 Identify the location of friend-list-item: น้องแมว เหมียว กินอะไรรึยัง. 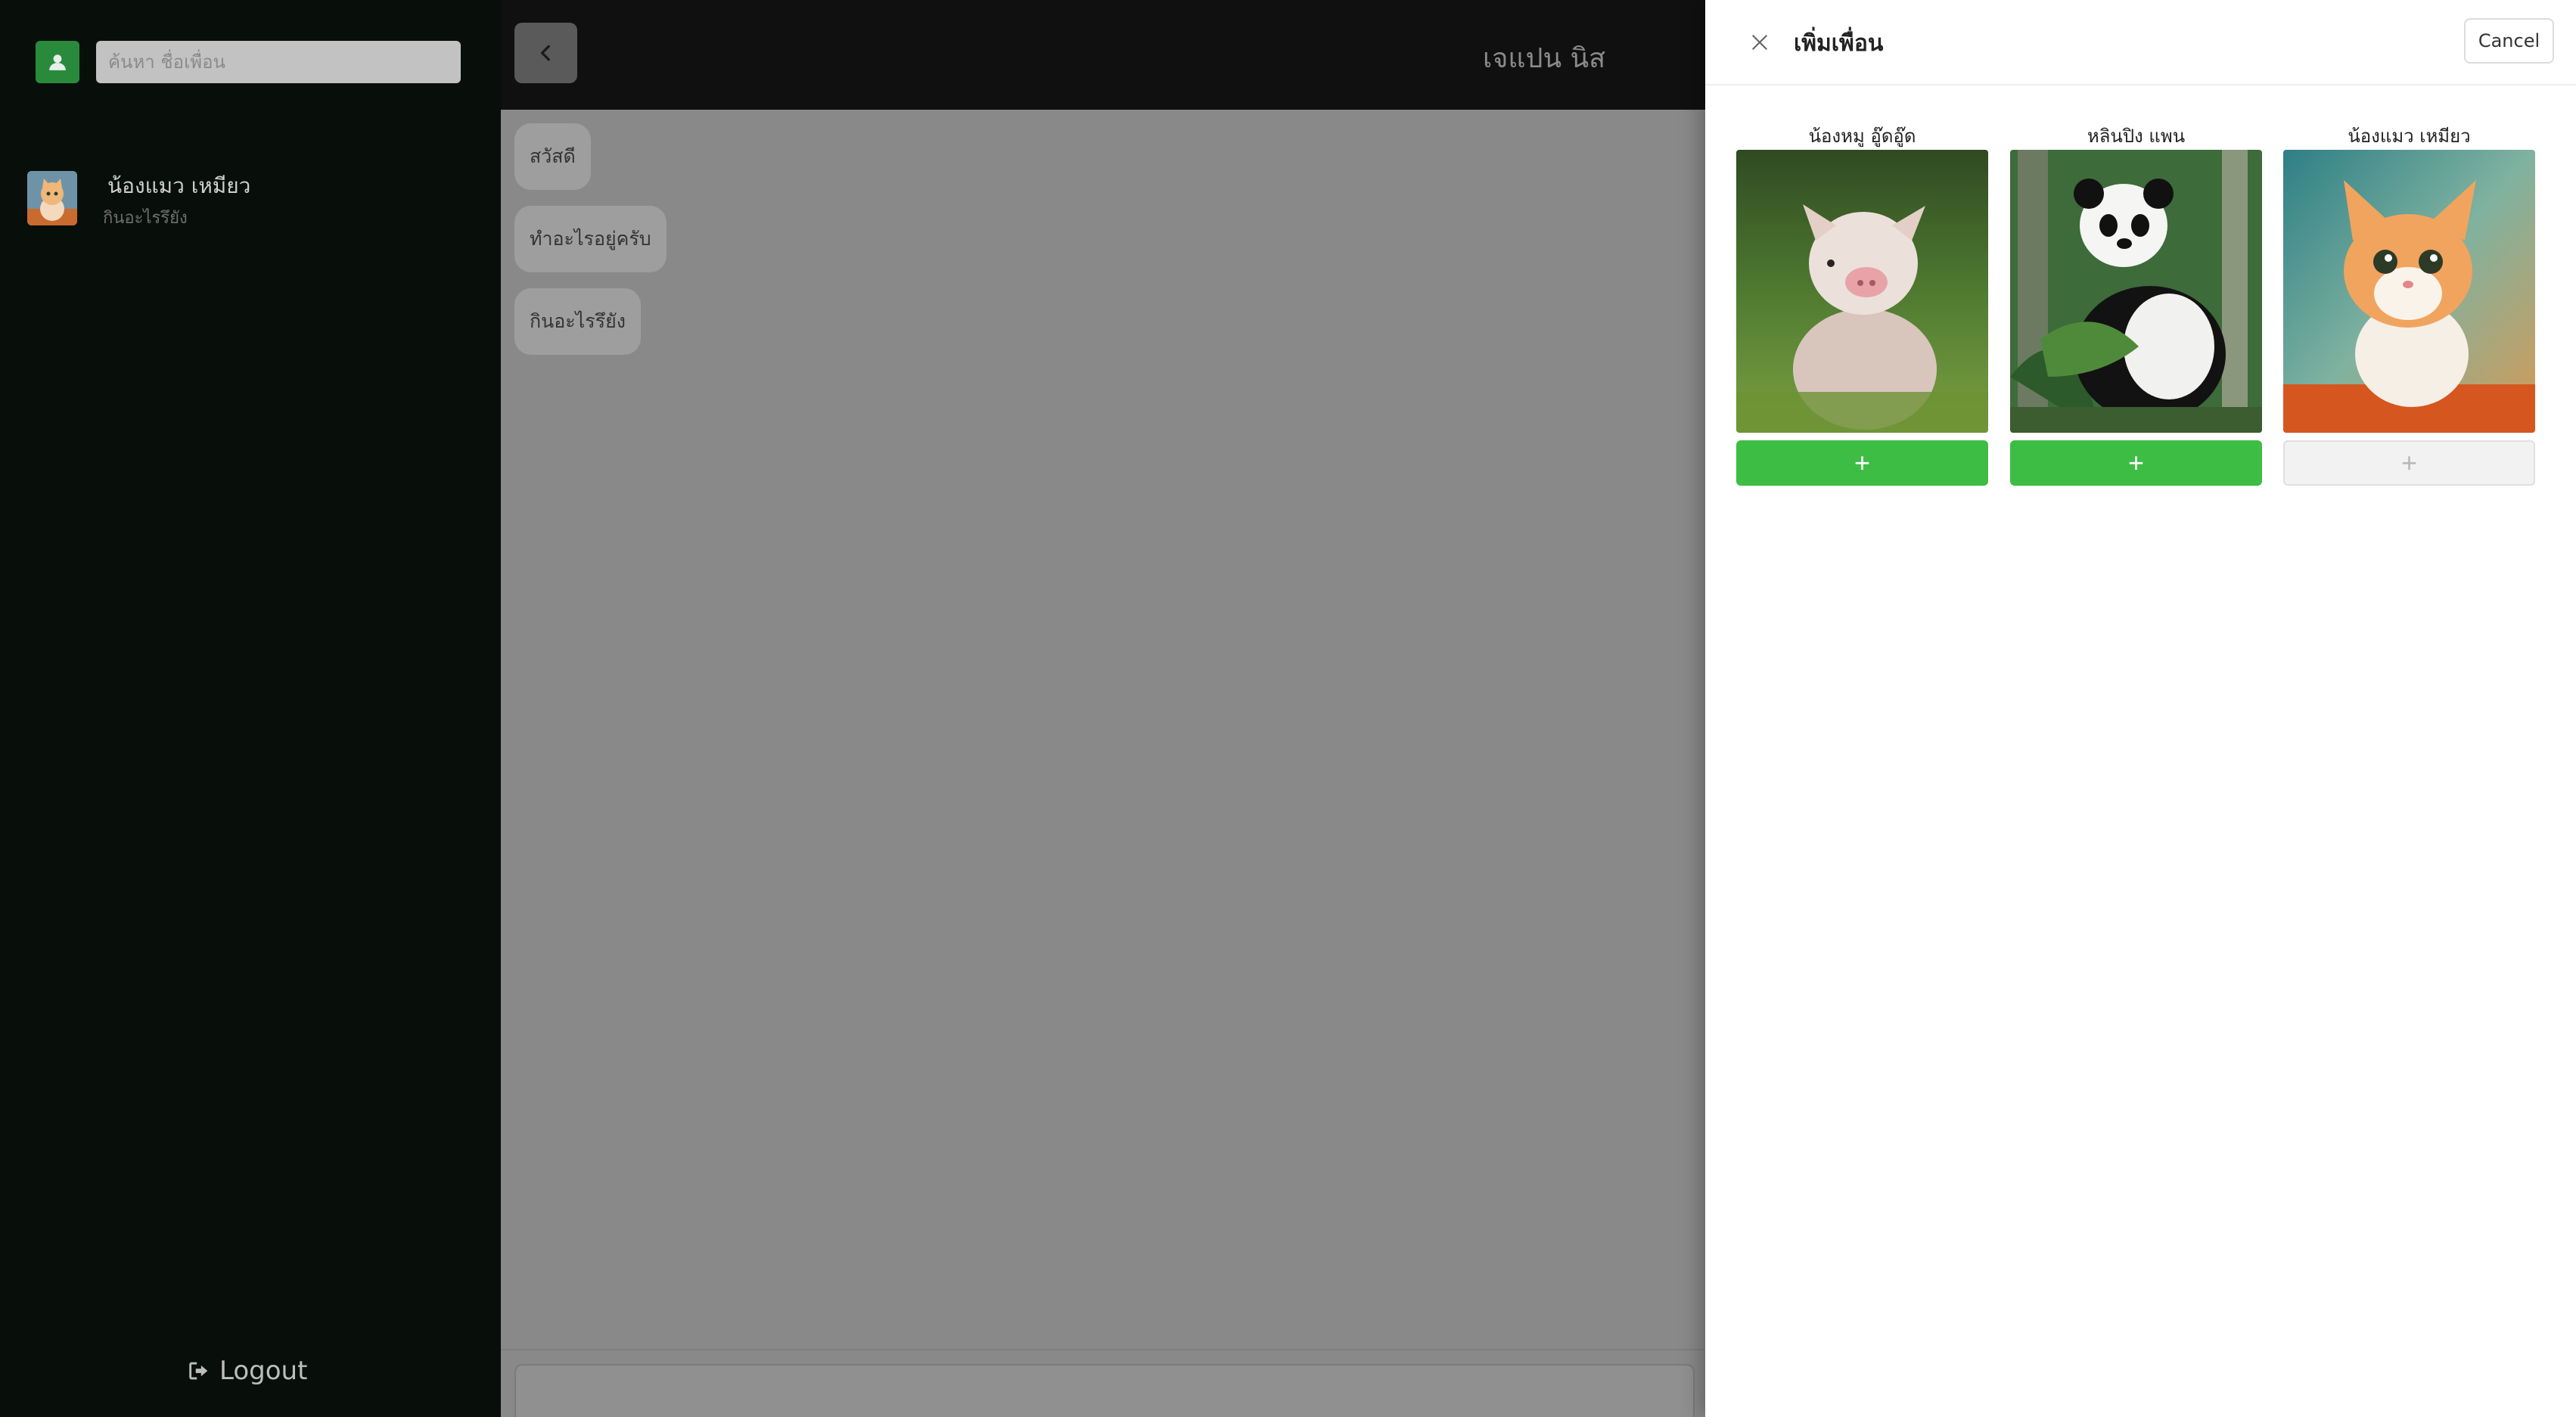
(250, 198).